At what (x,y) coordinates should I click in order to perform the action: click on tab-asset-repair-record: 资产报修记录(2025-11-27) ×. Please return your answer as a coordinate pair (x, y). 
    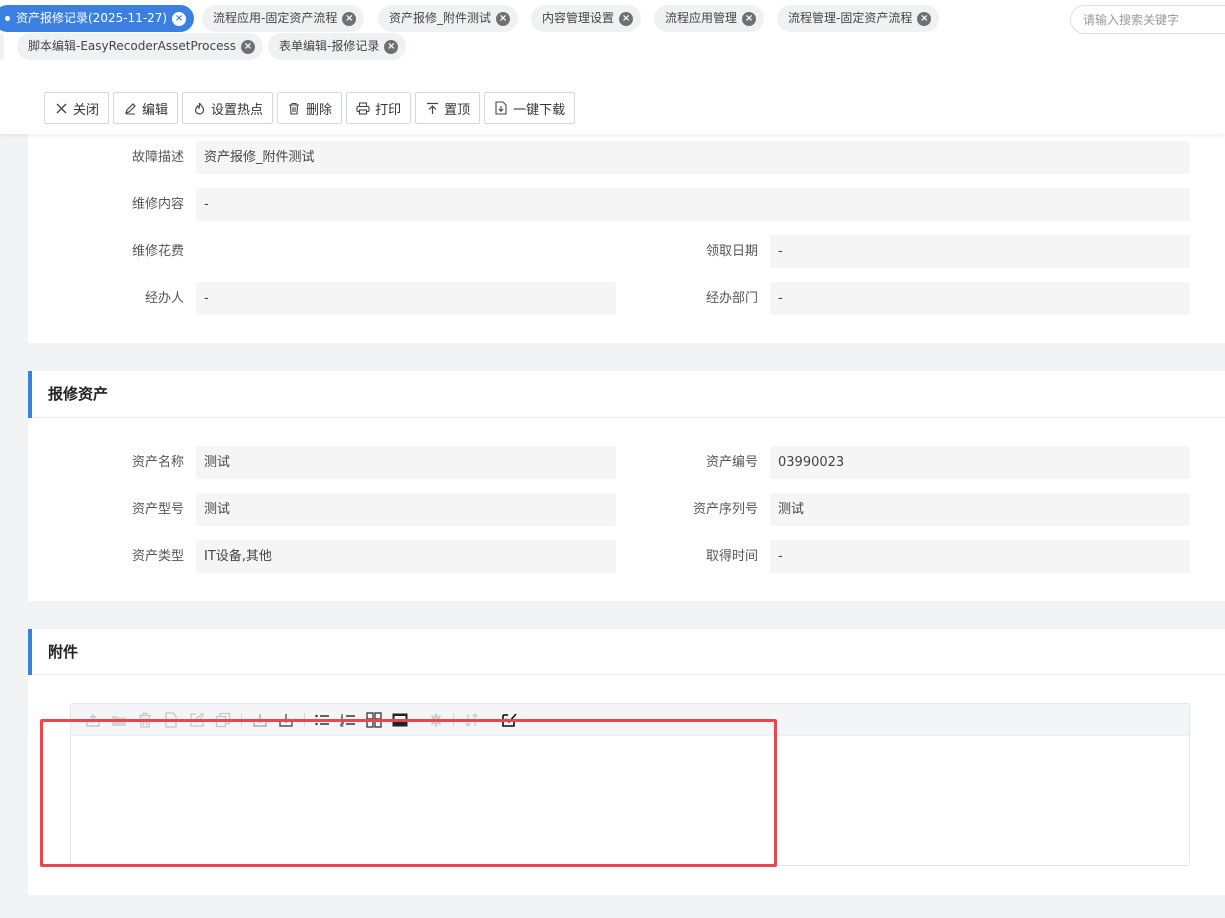
    Looking at the image, I should click on (97, 18).